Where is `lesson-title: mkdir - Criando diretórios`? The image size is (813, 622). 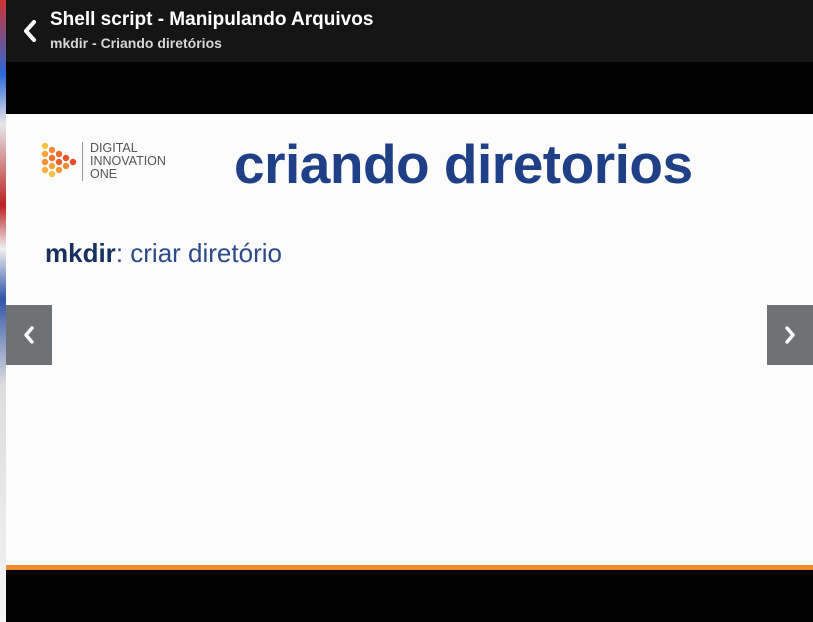
lesson-title: mkdir - Criando diretórios is located at coordinates (136, 43).